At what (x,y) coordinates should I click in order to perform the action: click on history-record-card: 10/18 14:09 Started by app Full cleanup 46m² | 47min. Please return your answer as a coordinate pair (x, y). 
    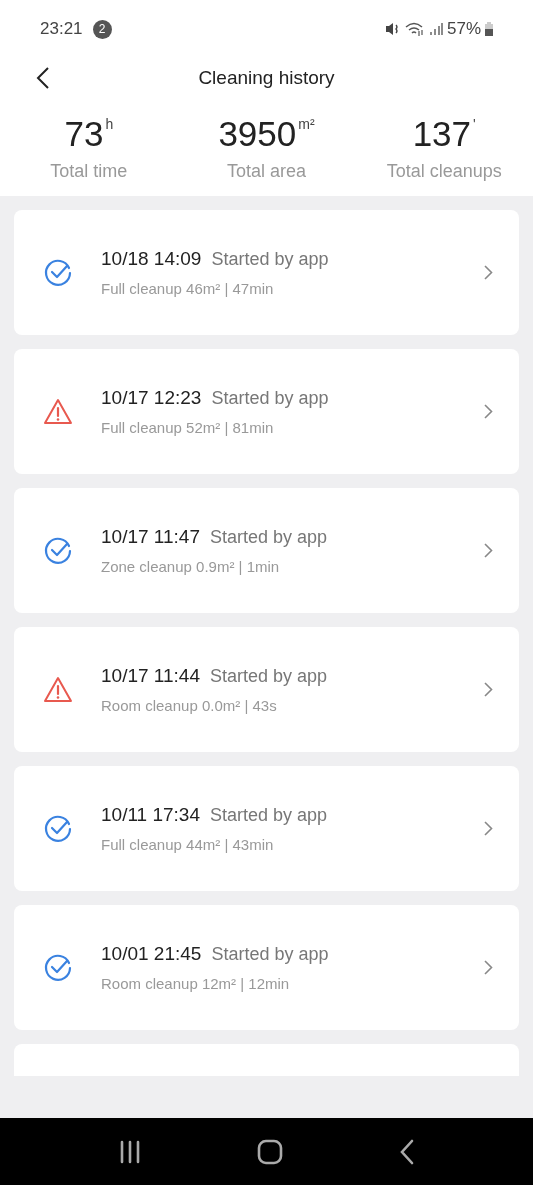
    Looking at the image, I should click on (266, 272).